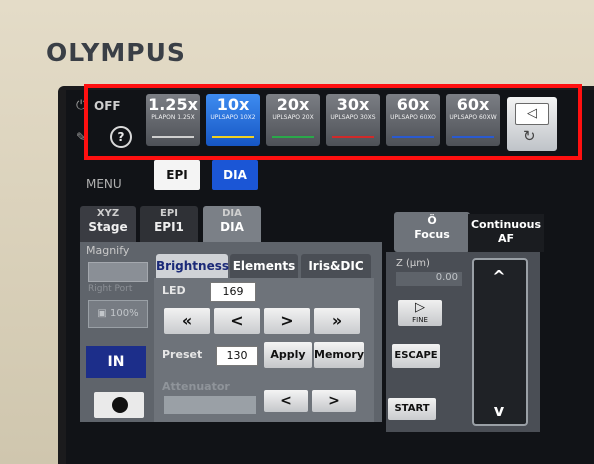 Image resolution: width=594 pixels, height=464 pixels. Describe the element at coordinates (169, 213) in the screenshot. I see `epi-icon: EPI` at that location.